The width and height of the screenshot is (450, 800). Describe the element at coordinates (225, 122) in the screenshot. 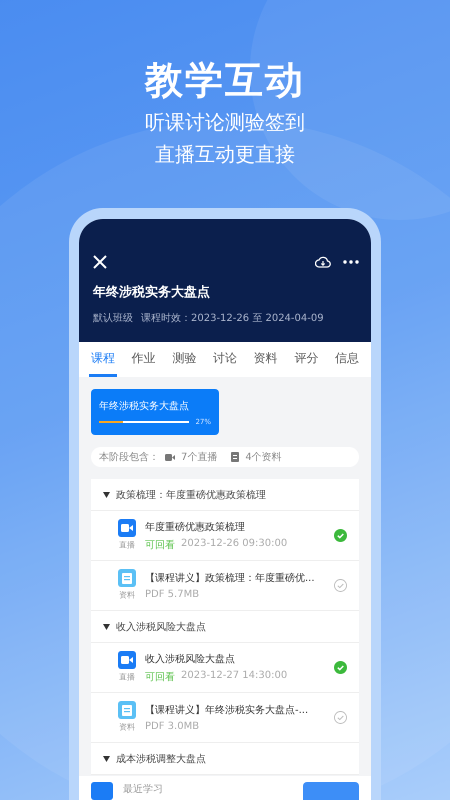

I see `hero-subtitle: 听课讨论测验签到` at that location.